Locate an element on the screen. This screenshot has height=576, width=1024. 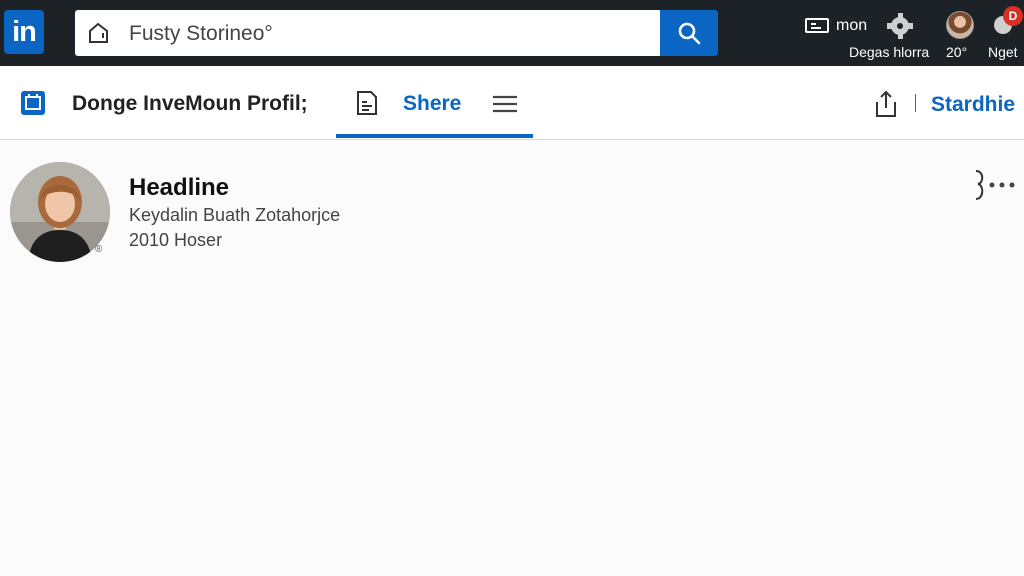
messaging-icon-text: mon is located at coordinates (852, 25).